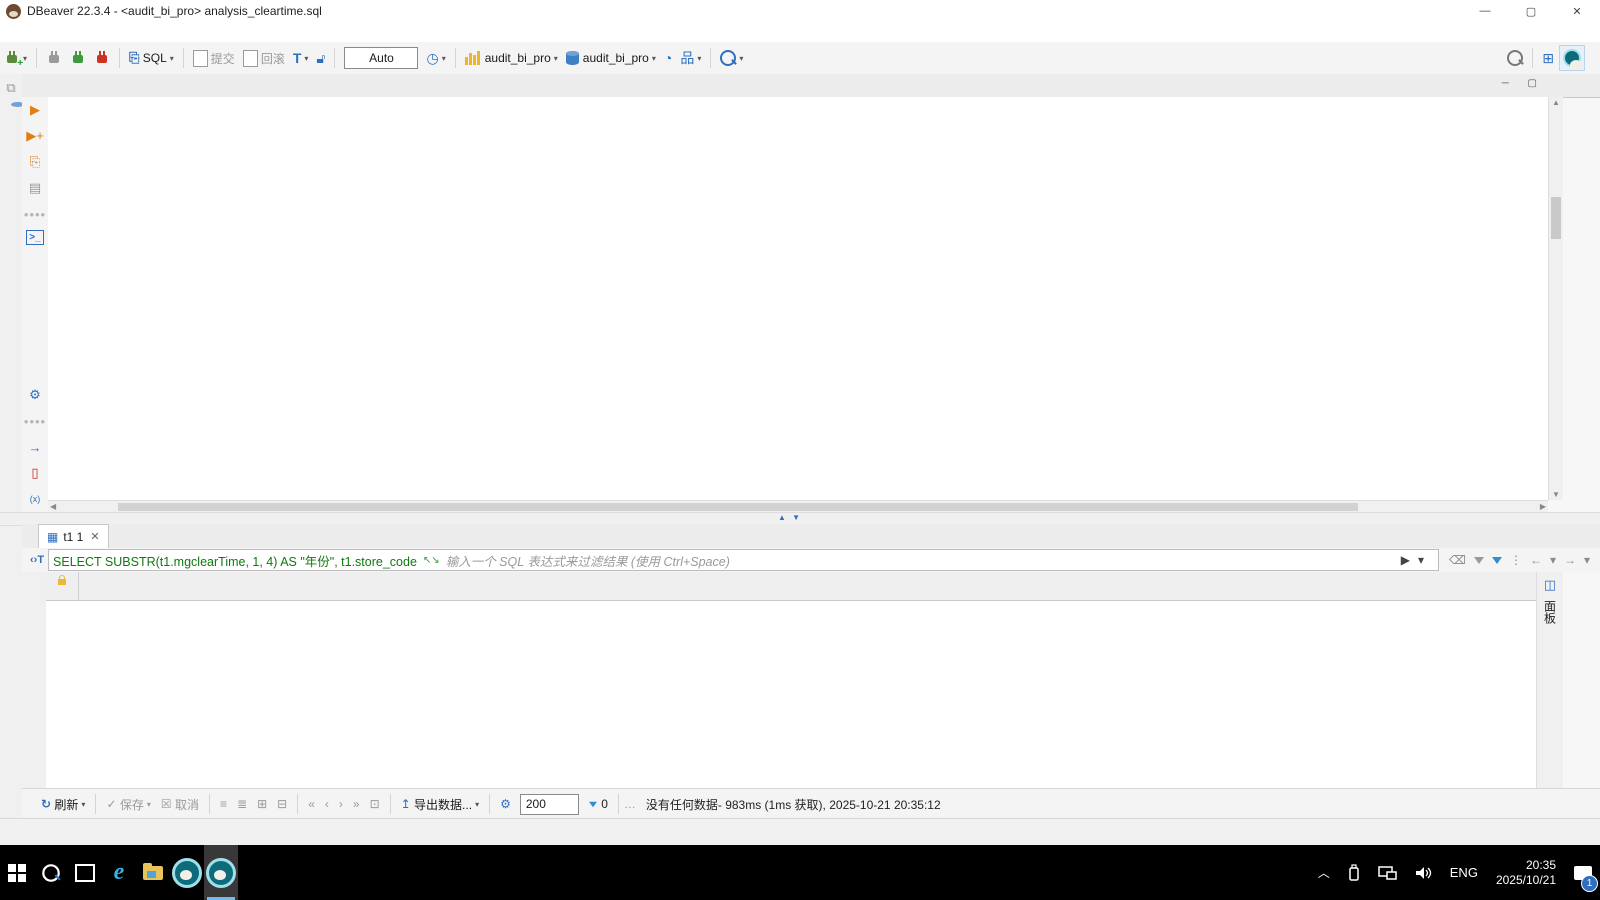 This screenshot has width=1600, height=900. What do you see at coordinates (264, 58) in the screenshot?
I see `rollback-button: 回滚` at bounding box center [264, 58].